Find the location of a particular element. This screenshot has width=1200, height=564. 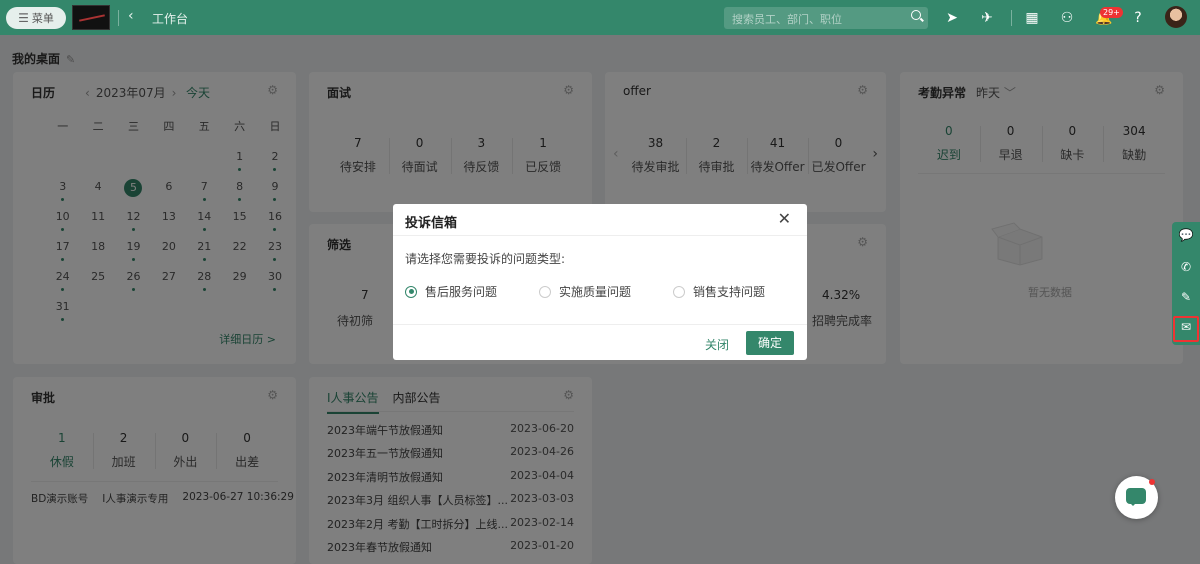

dialog-title: 投诉信箱 is located at coordinates (431, 223).